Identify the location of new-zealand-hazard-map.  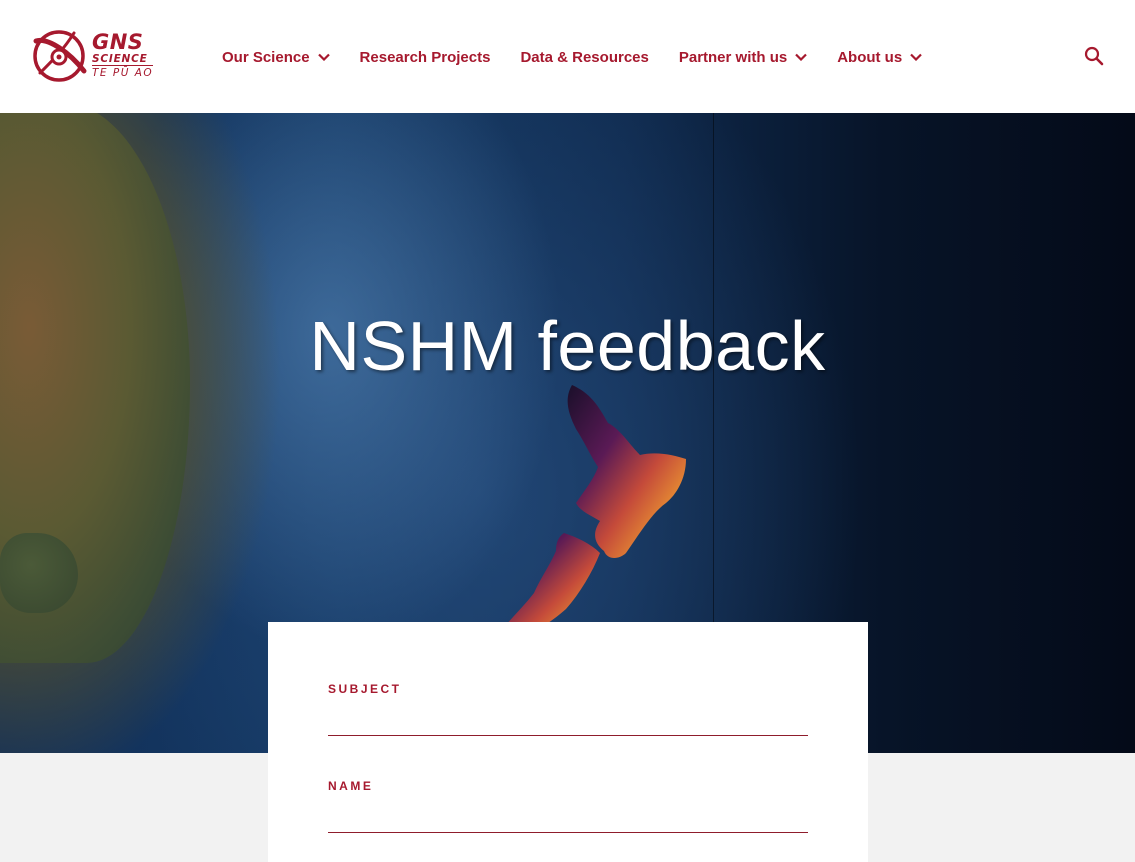
(588, 514).